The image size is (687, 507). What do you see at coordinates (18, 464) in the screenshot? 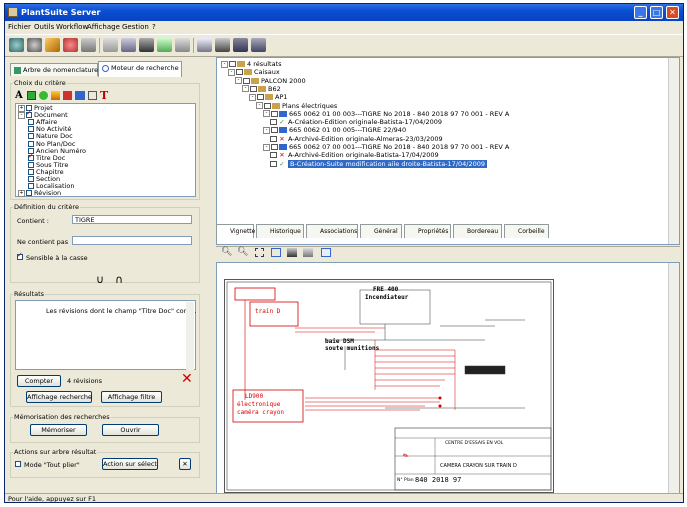
I see `mode-tout-plier-checkbox` at bounding box center [18, 464].